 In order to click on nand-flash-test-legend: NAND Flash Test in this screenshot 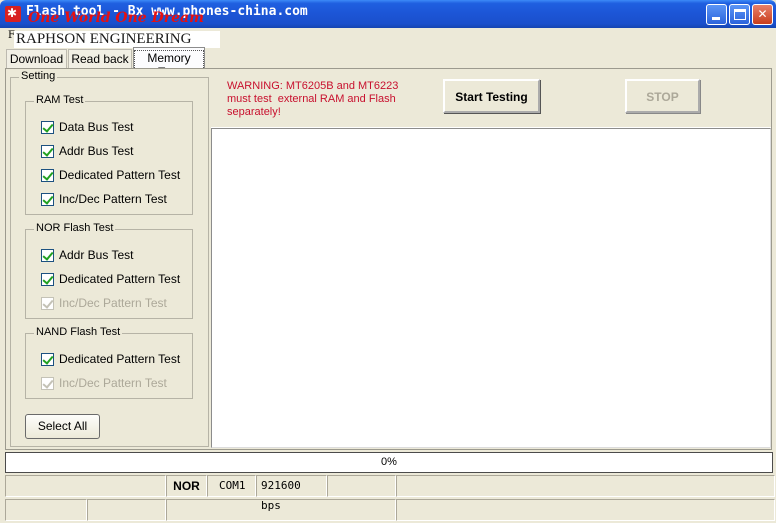, I will do `click(78, 332)`.